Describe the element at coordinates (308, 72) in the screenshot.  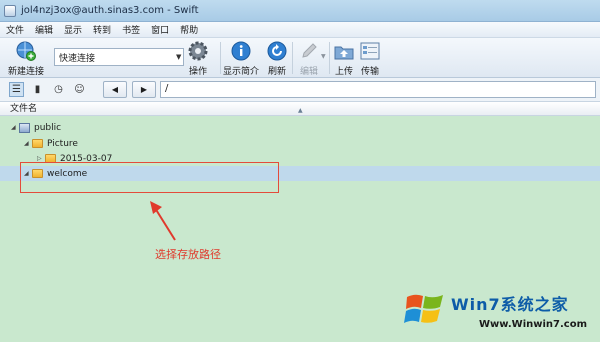
I see `edit-label: 编辑` at that location.